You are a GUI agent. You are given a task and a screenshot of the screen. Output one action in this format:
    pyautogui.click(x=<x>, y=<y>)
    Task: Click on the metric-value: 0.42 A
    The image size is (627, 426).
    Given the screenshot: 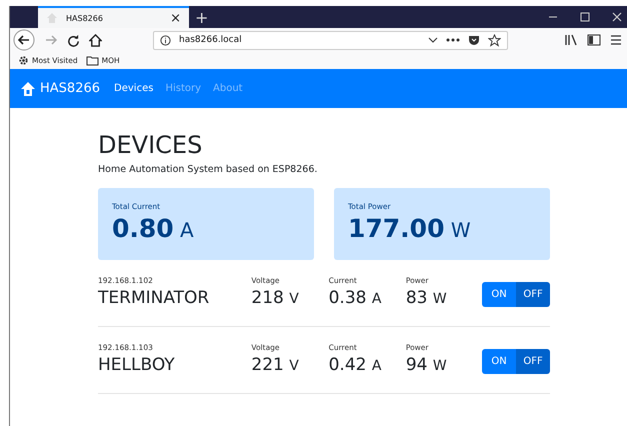 What is the action you would take?
    pyautogui.click(x=355, y=365)
    